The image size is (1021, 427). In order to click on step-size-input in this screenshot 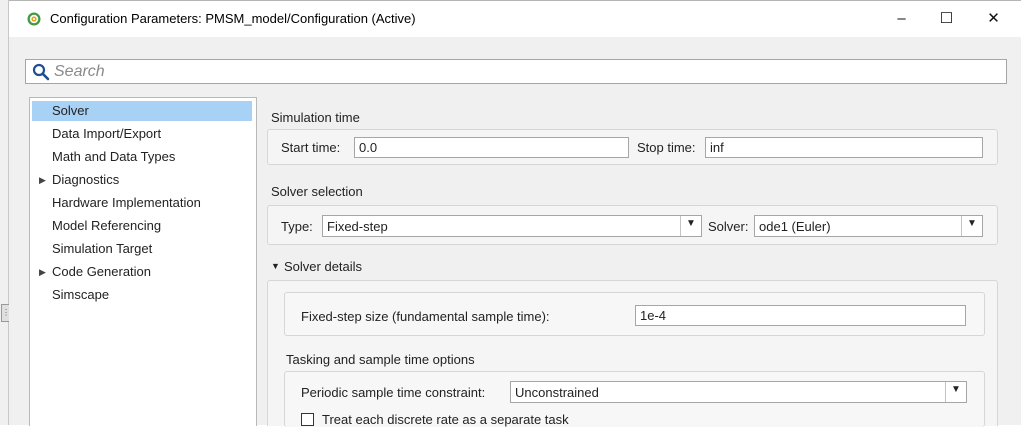, I will do `click(800, 315)`.